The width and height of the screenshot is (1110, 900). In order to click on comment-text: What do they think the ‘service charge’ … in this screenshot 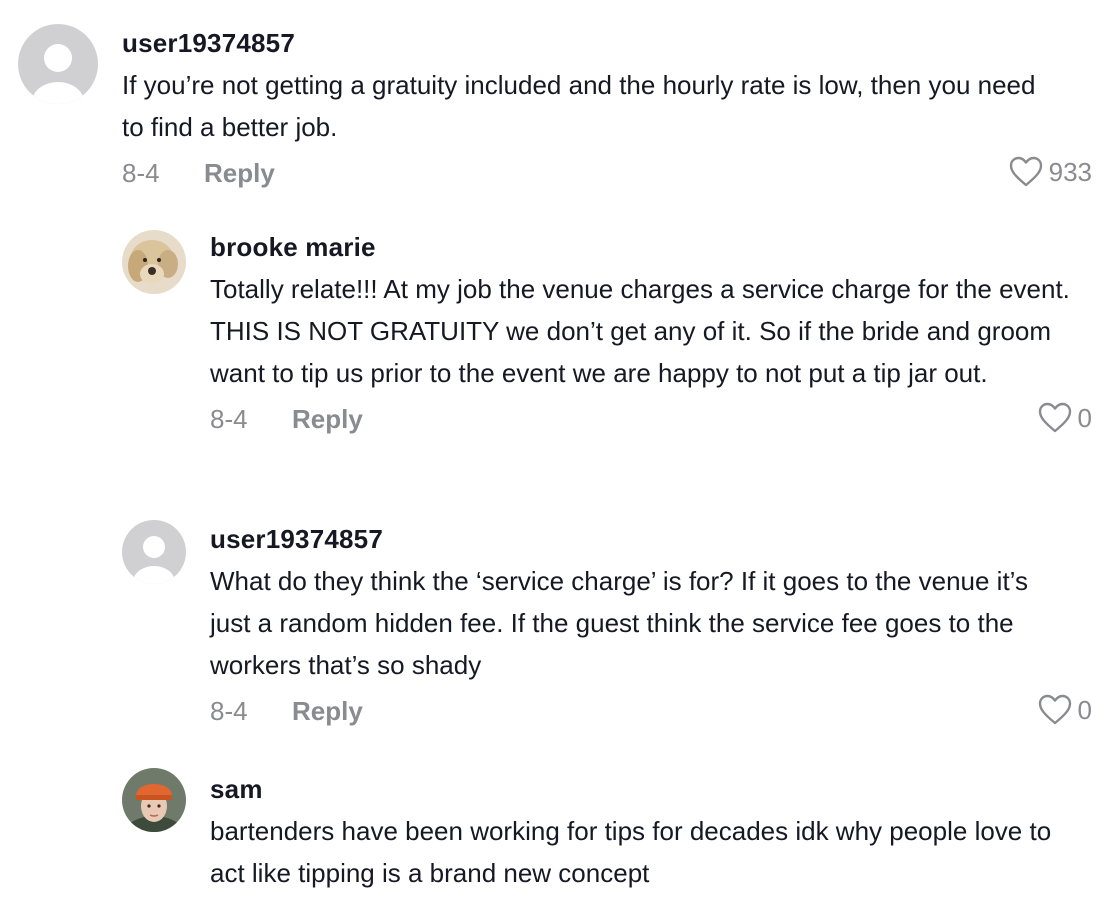, I will do `click(619, 623)`.